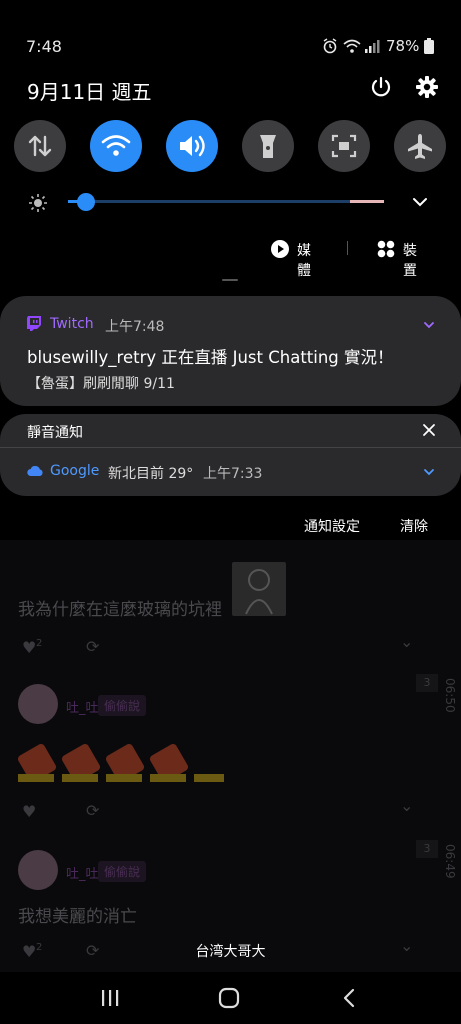 This screenshot has width=461, height=1024. What do you see at coordinates (77, 917) in the screenshot?
I see `post-text: 我想美麗的消亡` at bounding box center [77, 917].